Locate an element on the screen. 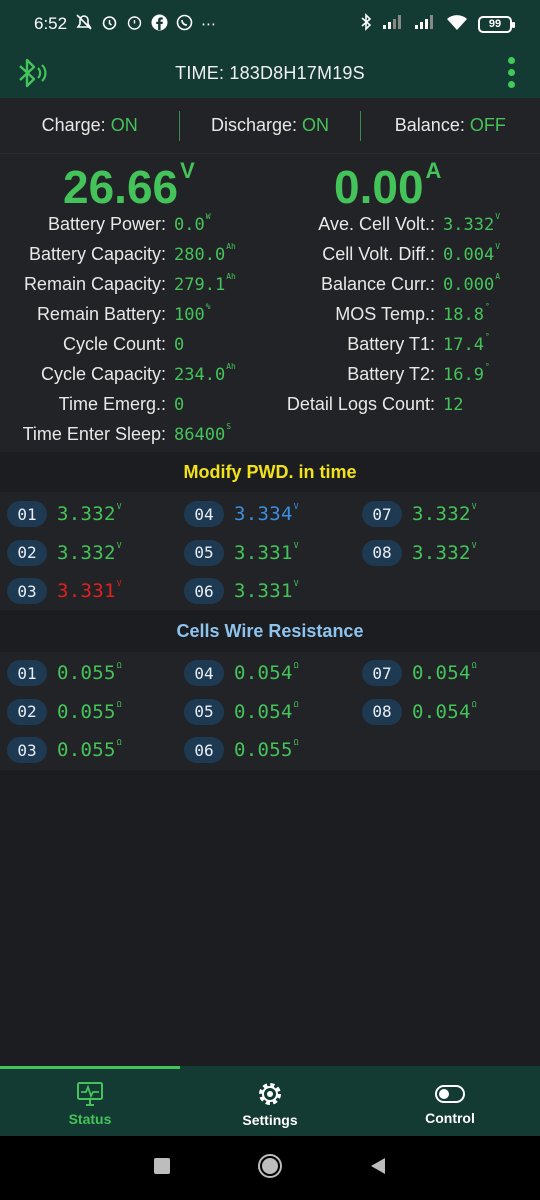 The width and height of the screenshot is (540, 1200). cell-resistance-item: 02 0.055Ω is located at coordinates (64, 711).